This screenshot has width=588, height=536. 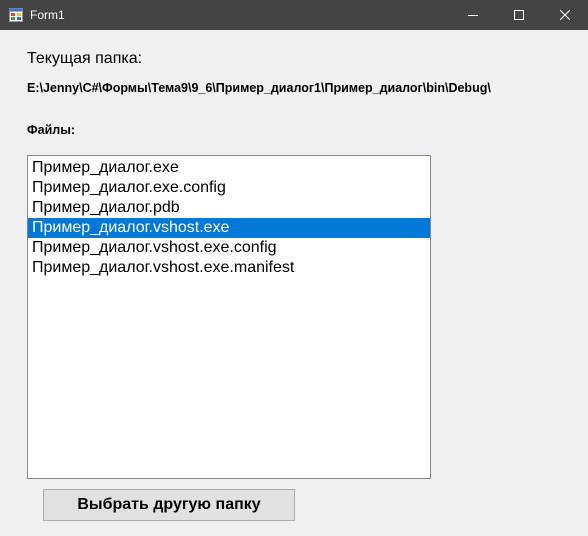 What do you see at coordinates (294, 15) in the screenshot?
I see `title-bar: Form1` at bounding box center [294, 15].